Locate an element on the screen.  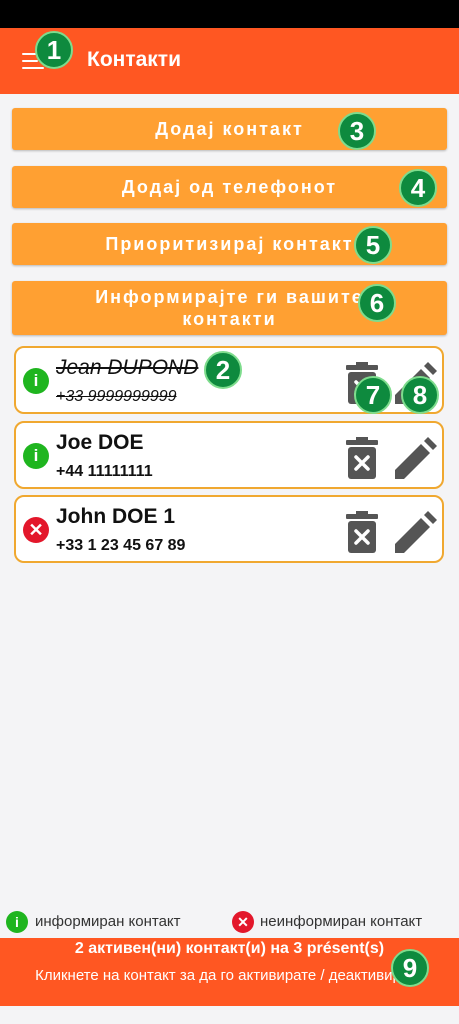
status-bar is located at coordinates (229, 14).